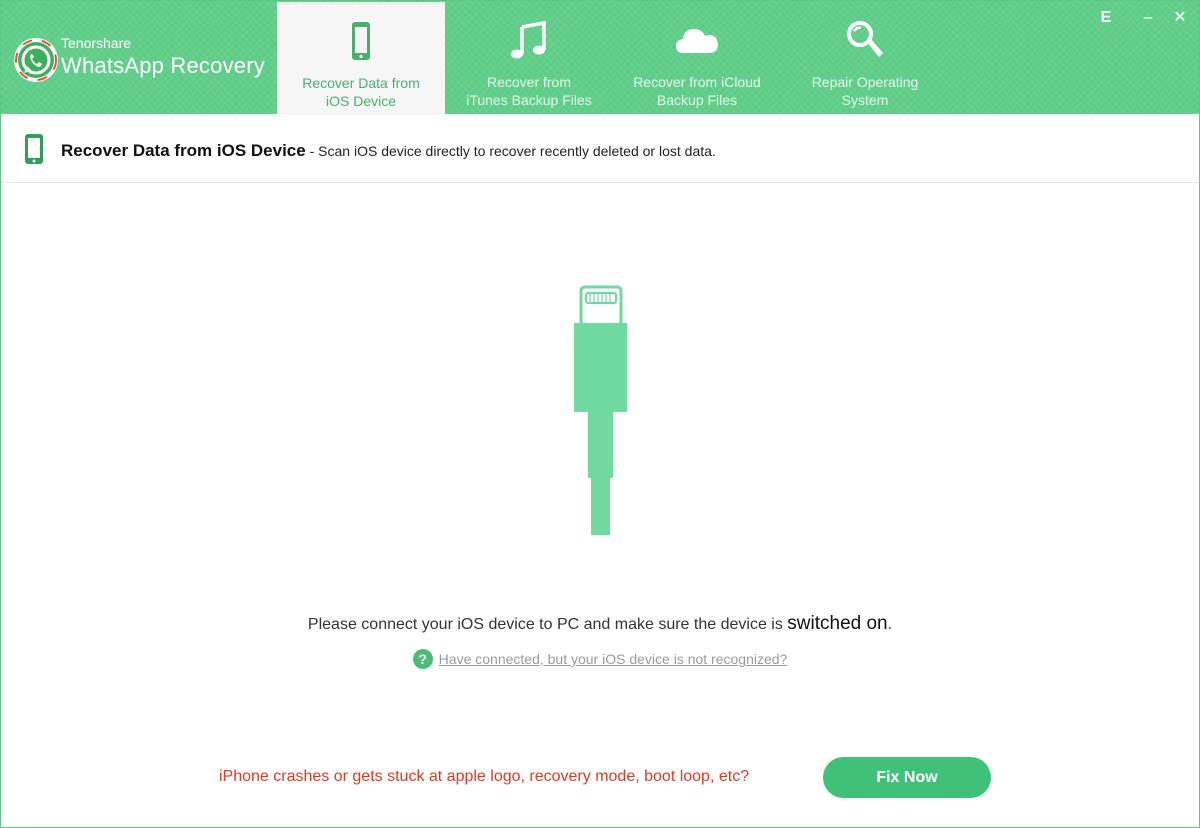 This screenshot has width=1200, height=828. What do you see at coordinates (96, 43) in the screenshot?
I see `brand-vendor: Tenorshare` at bounding box center [96, 43].